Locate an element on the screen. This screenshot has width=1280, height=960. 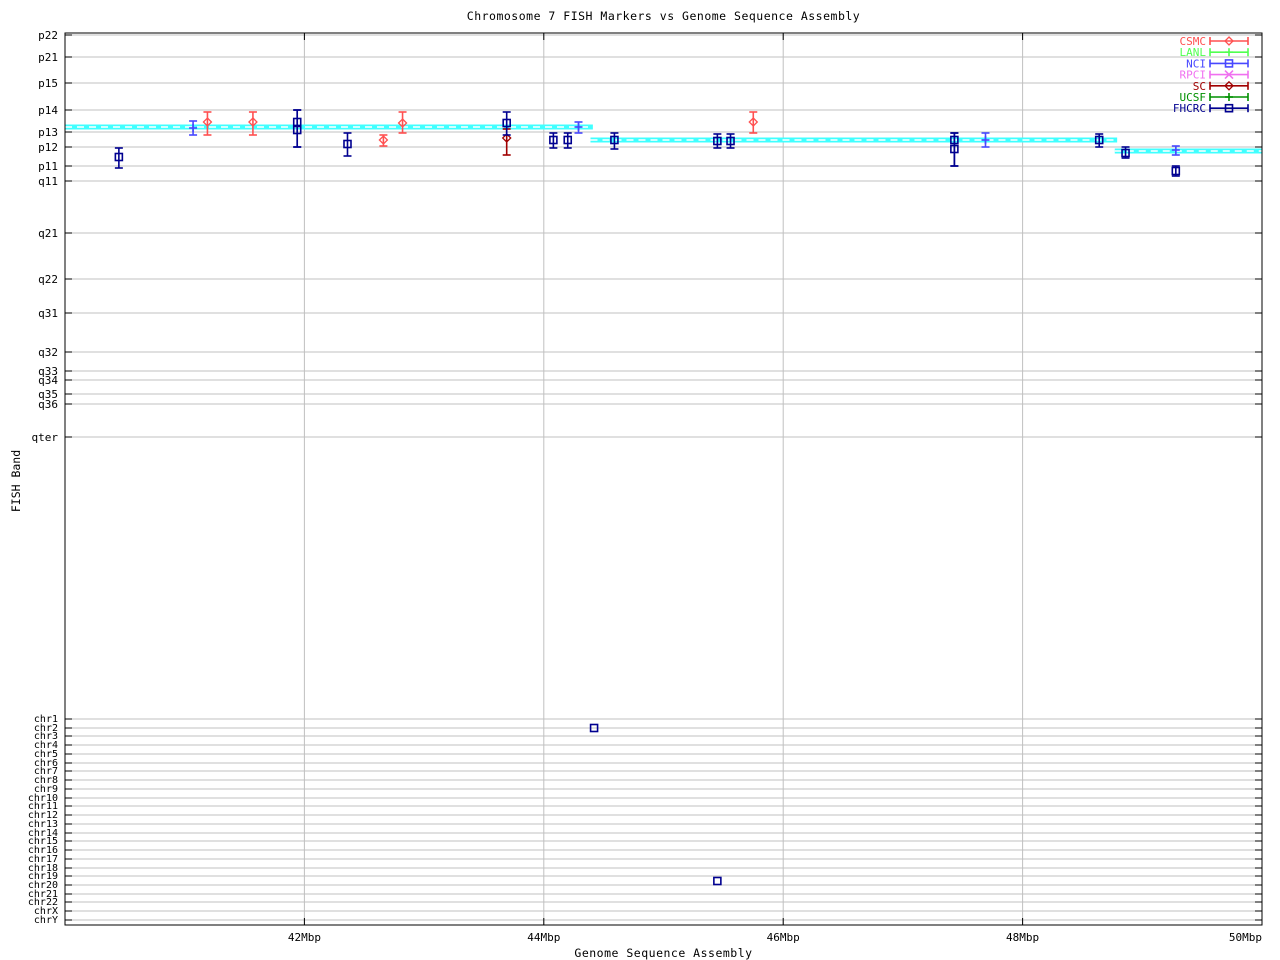
x-tick-label: 46Mbp is located at coordinates (783, 937).